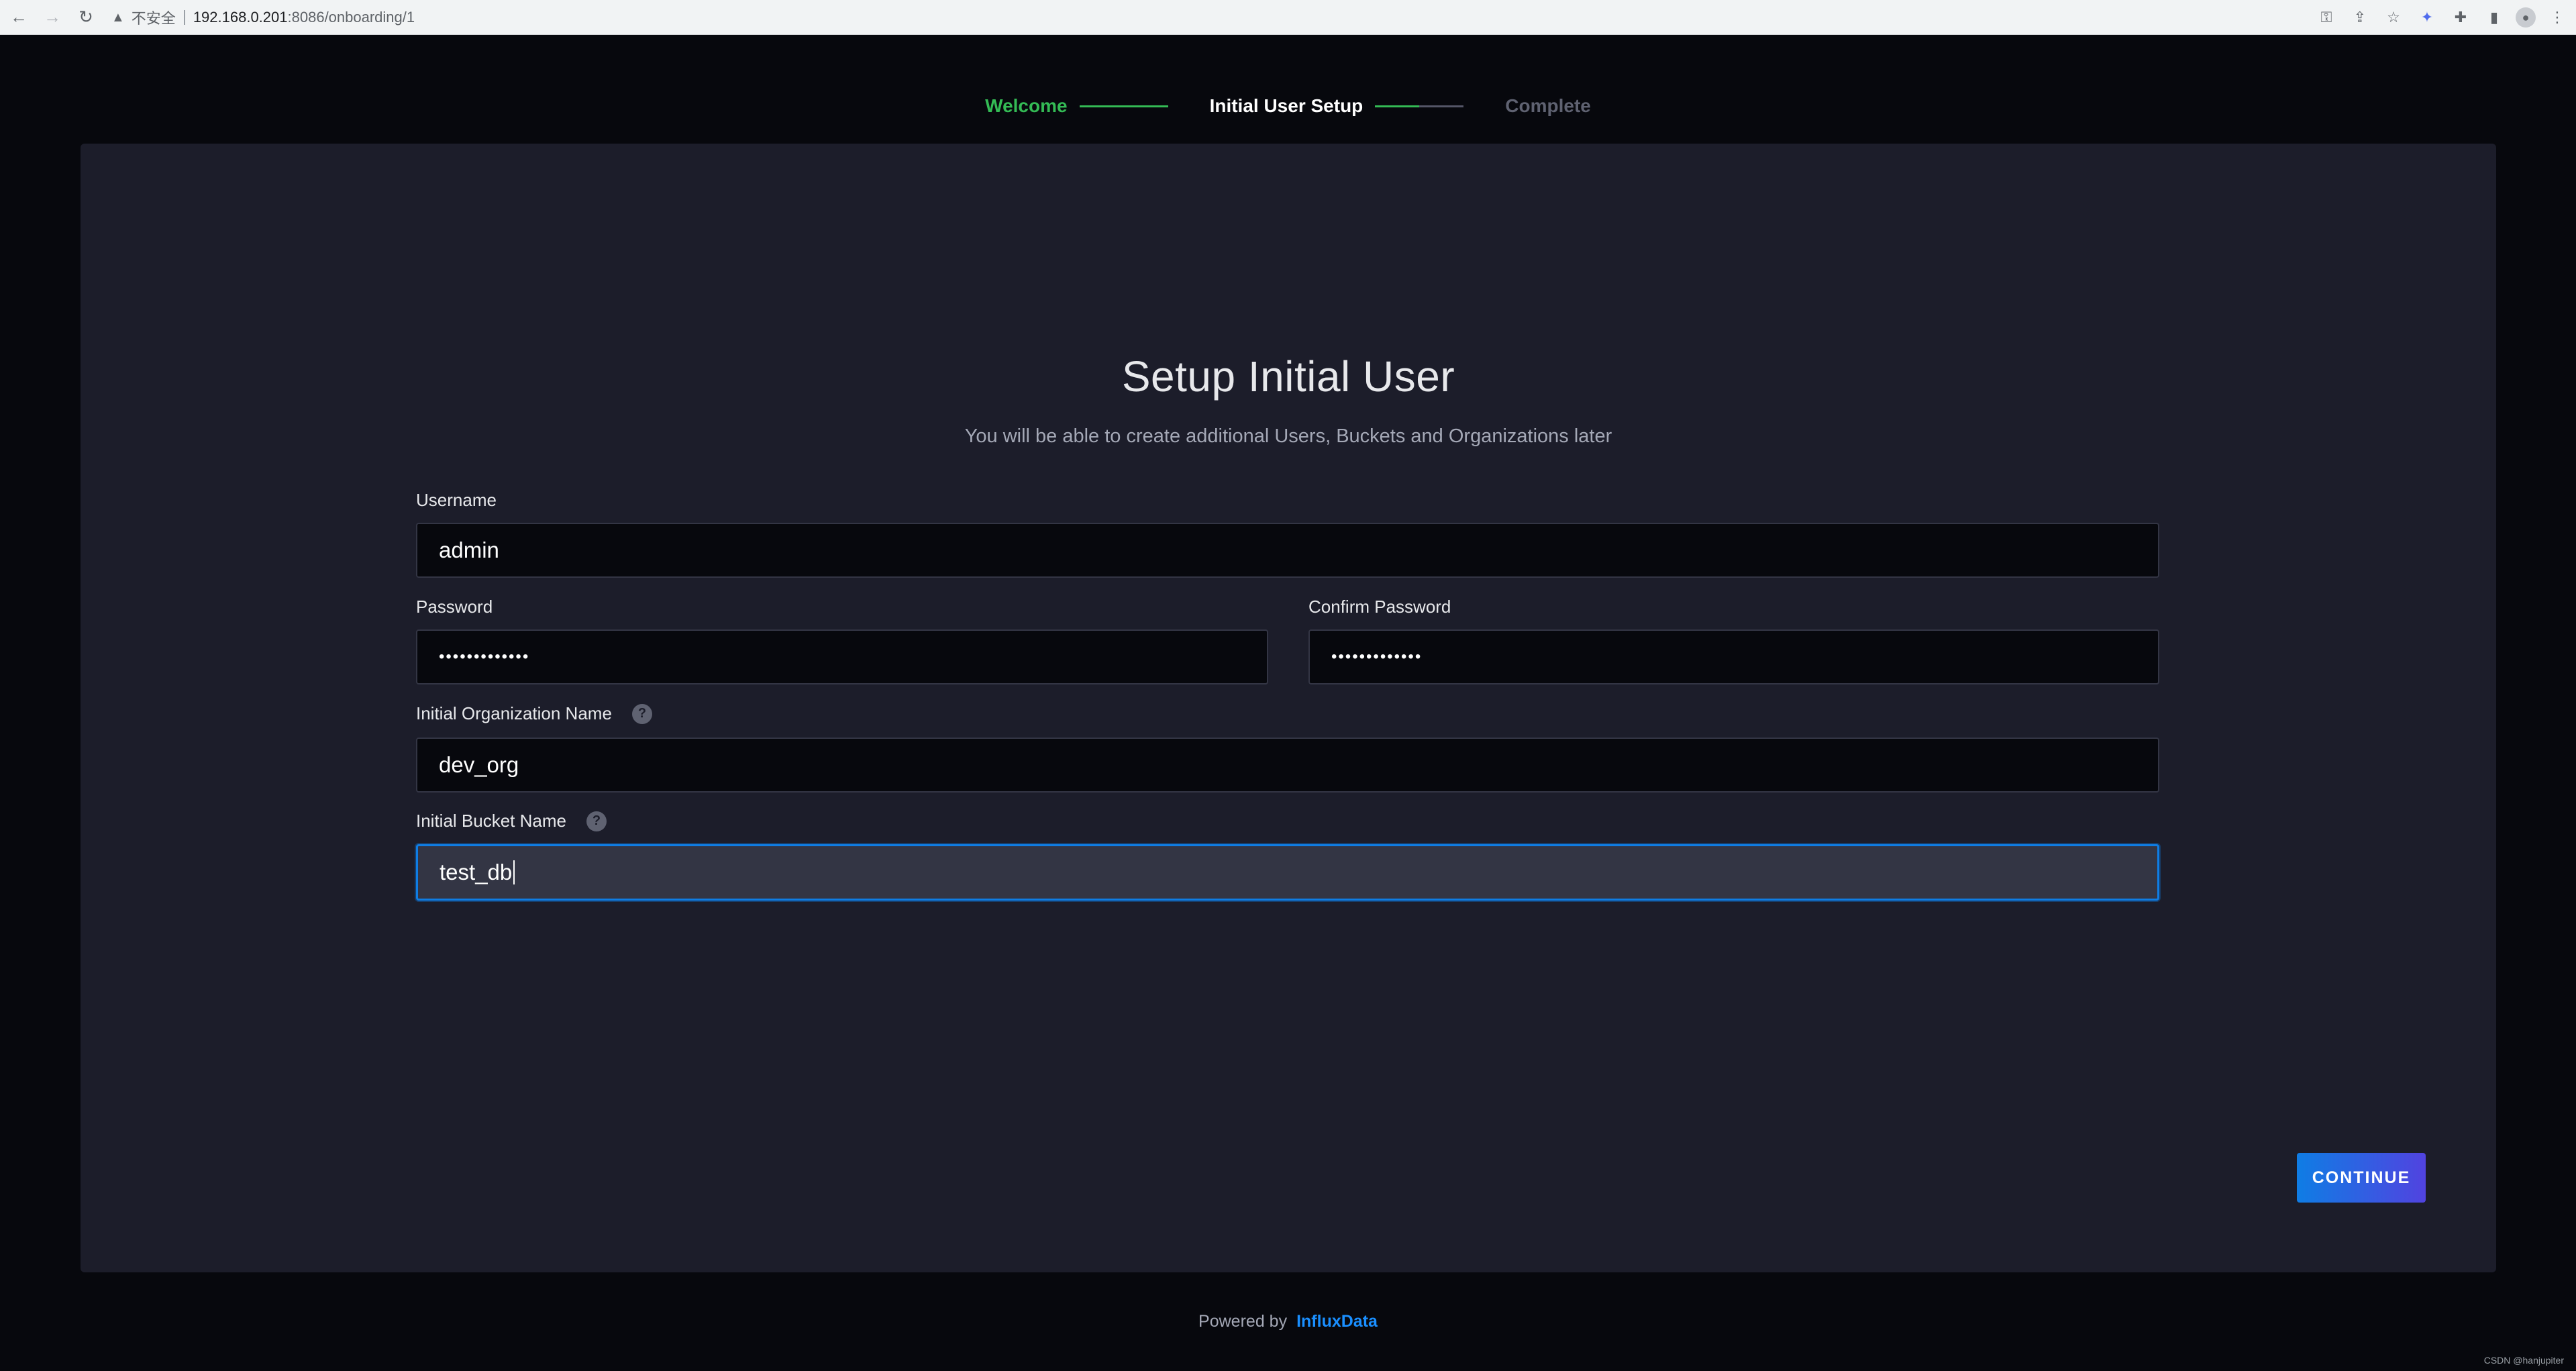  Describe the element at coordinates (1288, 376) in the screenshot. I see `page-title: Setup Initial User` at that location.